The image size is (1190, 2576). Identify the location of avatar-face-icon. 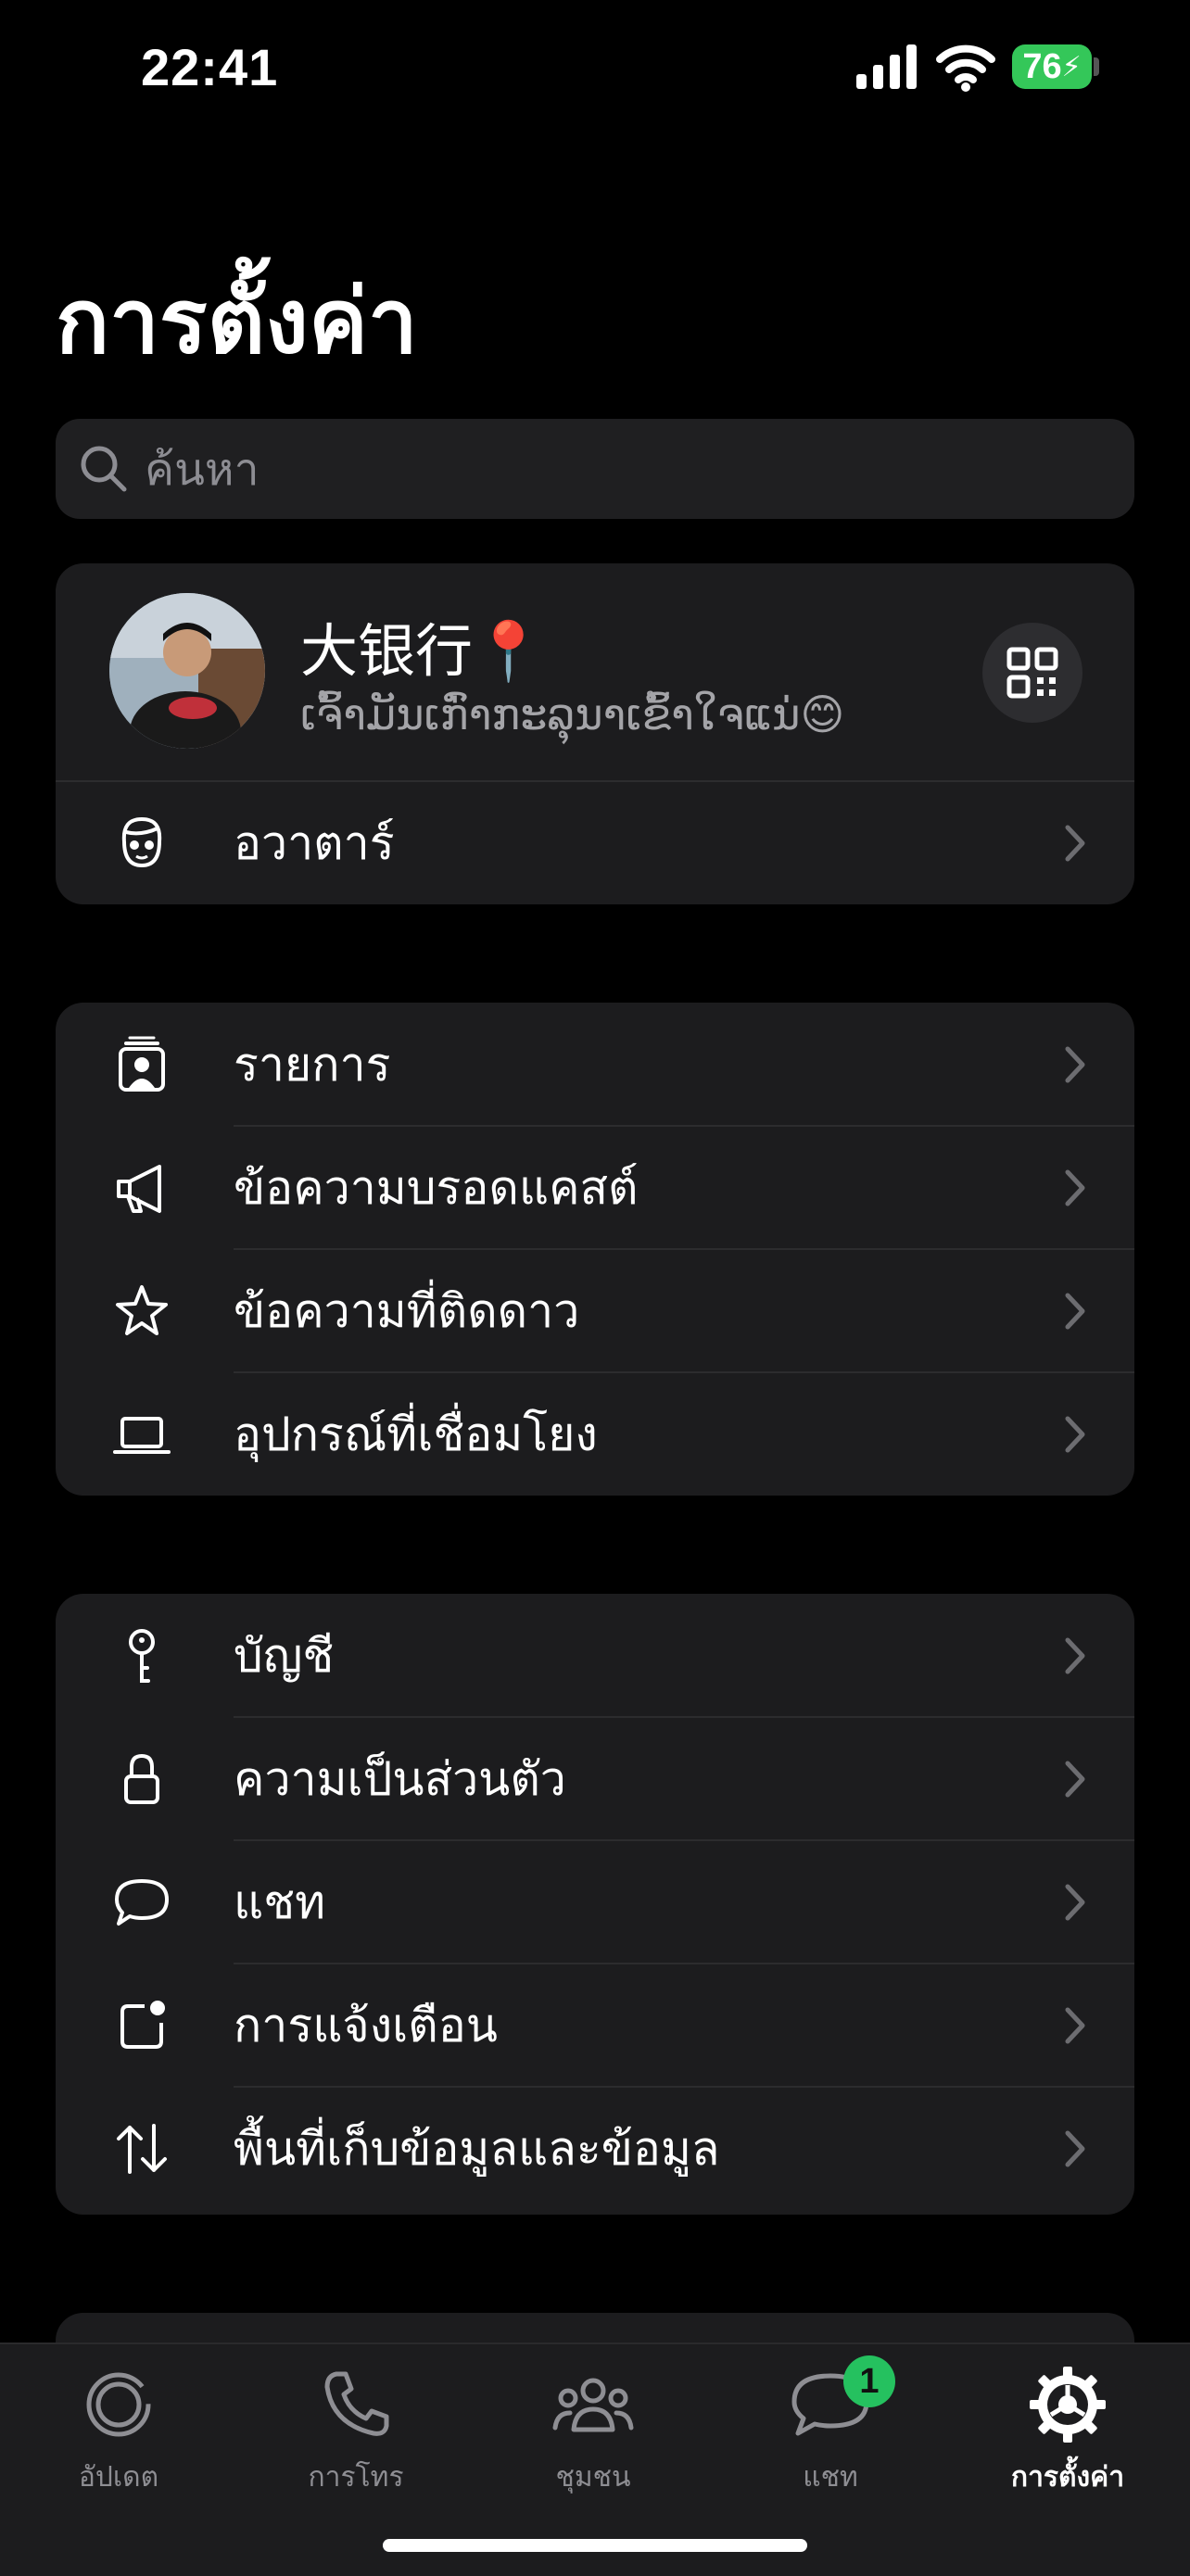
(141, 842).